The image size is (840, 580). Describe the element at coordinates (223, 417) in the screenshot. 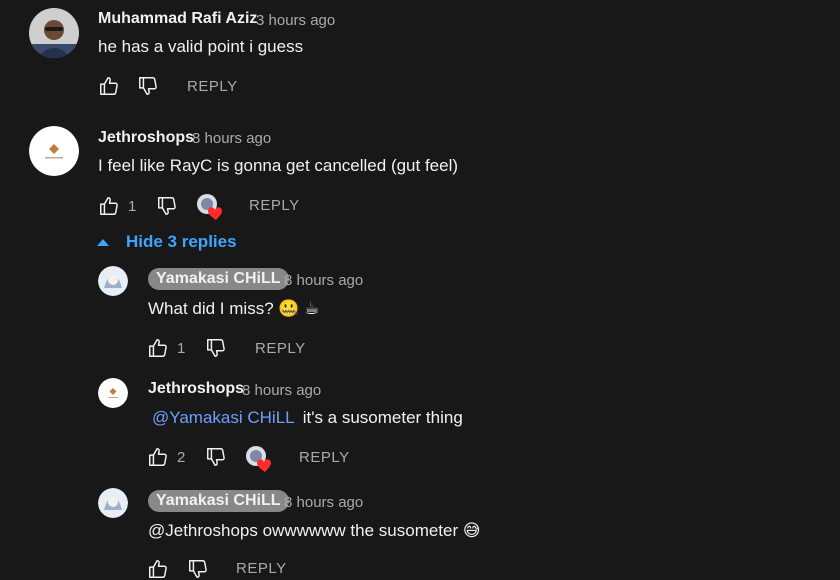

I see `mention-link: @Yamakasi CHiLL` at that location.